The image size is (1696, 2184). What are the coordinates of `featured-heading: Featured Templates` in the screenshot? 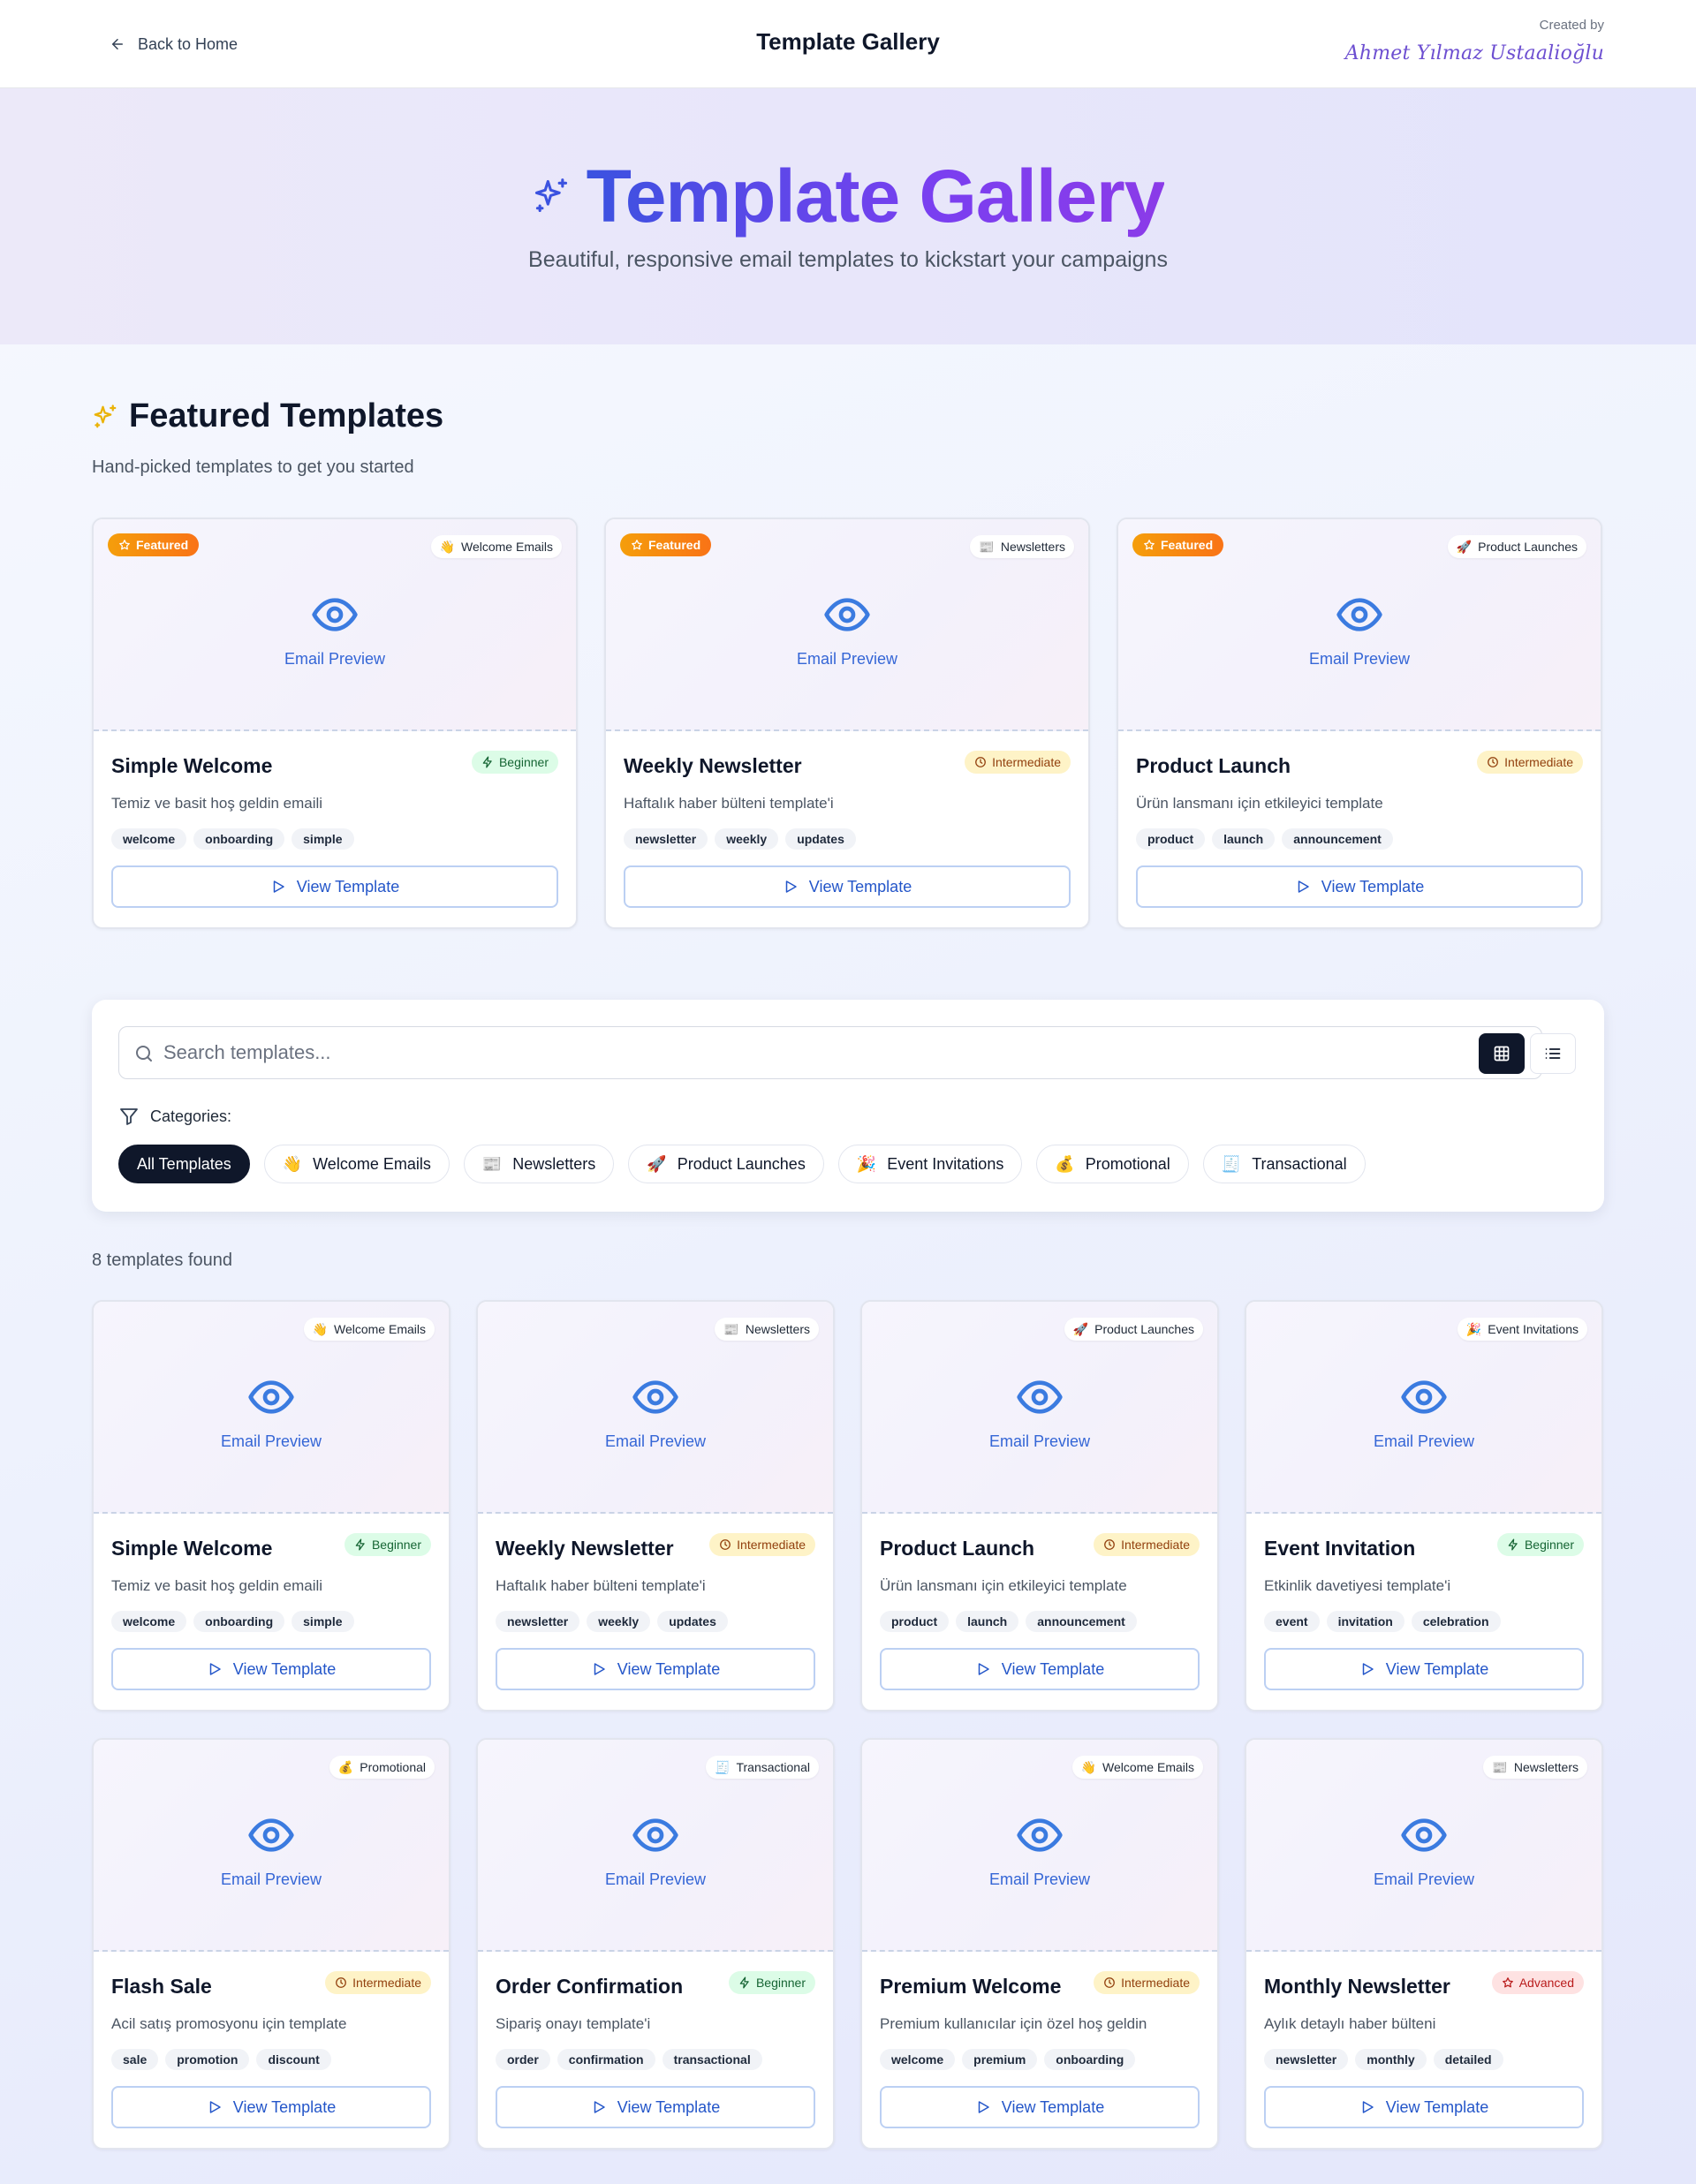 It's located at (267, 416).